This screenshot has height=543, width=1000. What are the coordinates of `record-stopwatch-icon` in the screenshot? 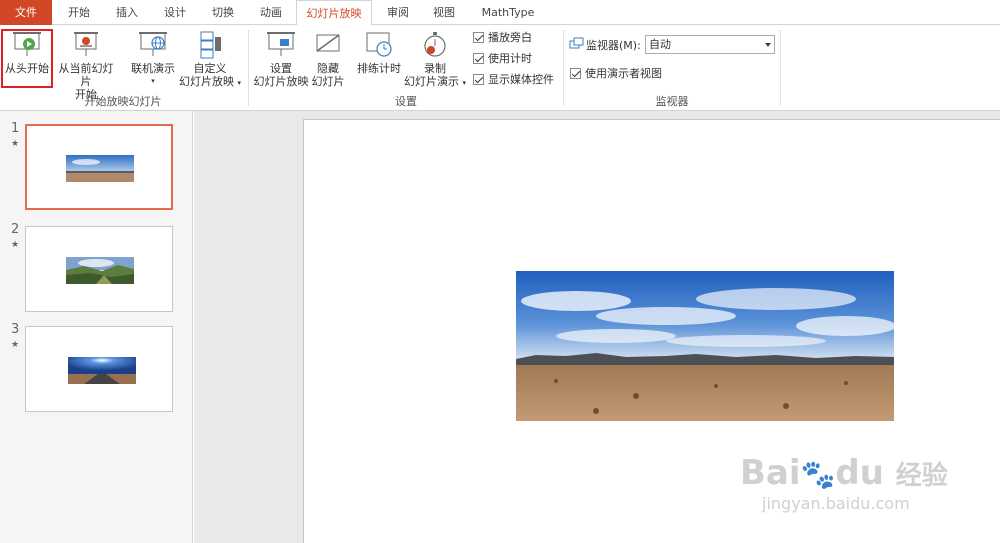 It's located at (435, 44).